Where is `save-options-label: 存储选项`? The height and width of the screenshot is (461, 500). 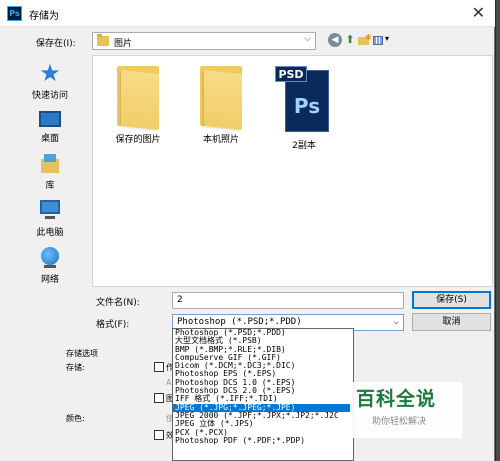
save-options-label: 存储选项 is located at coordinates (82, 353).